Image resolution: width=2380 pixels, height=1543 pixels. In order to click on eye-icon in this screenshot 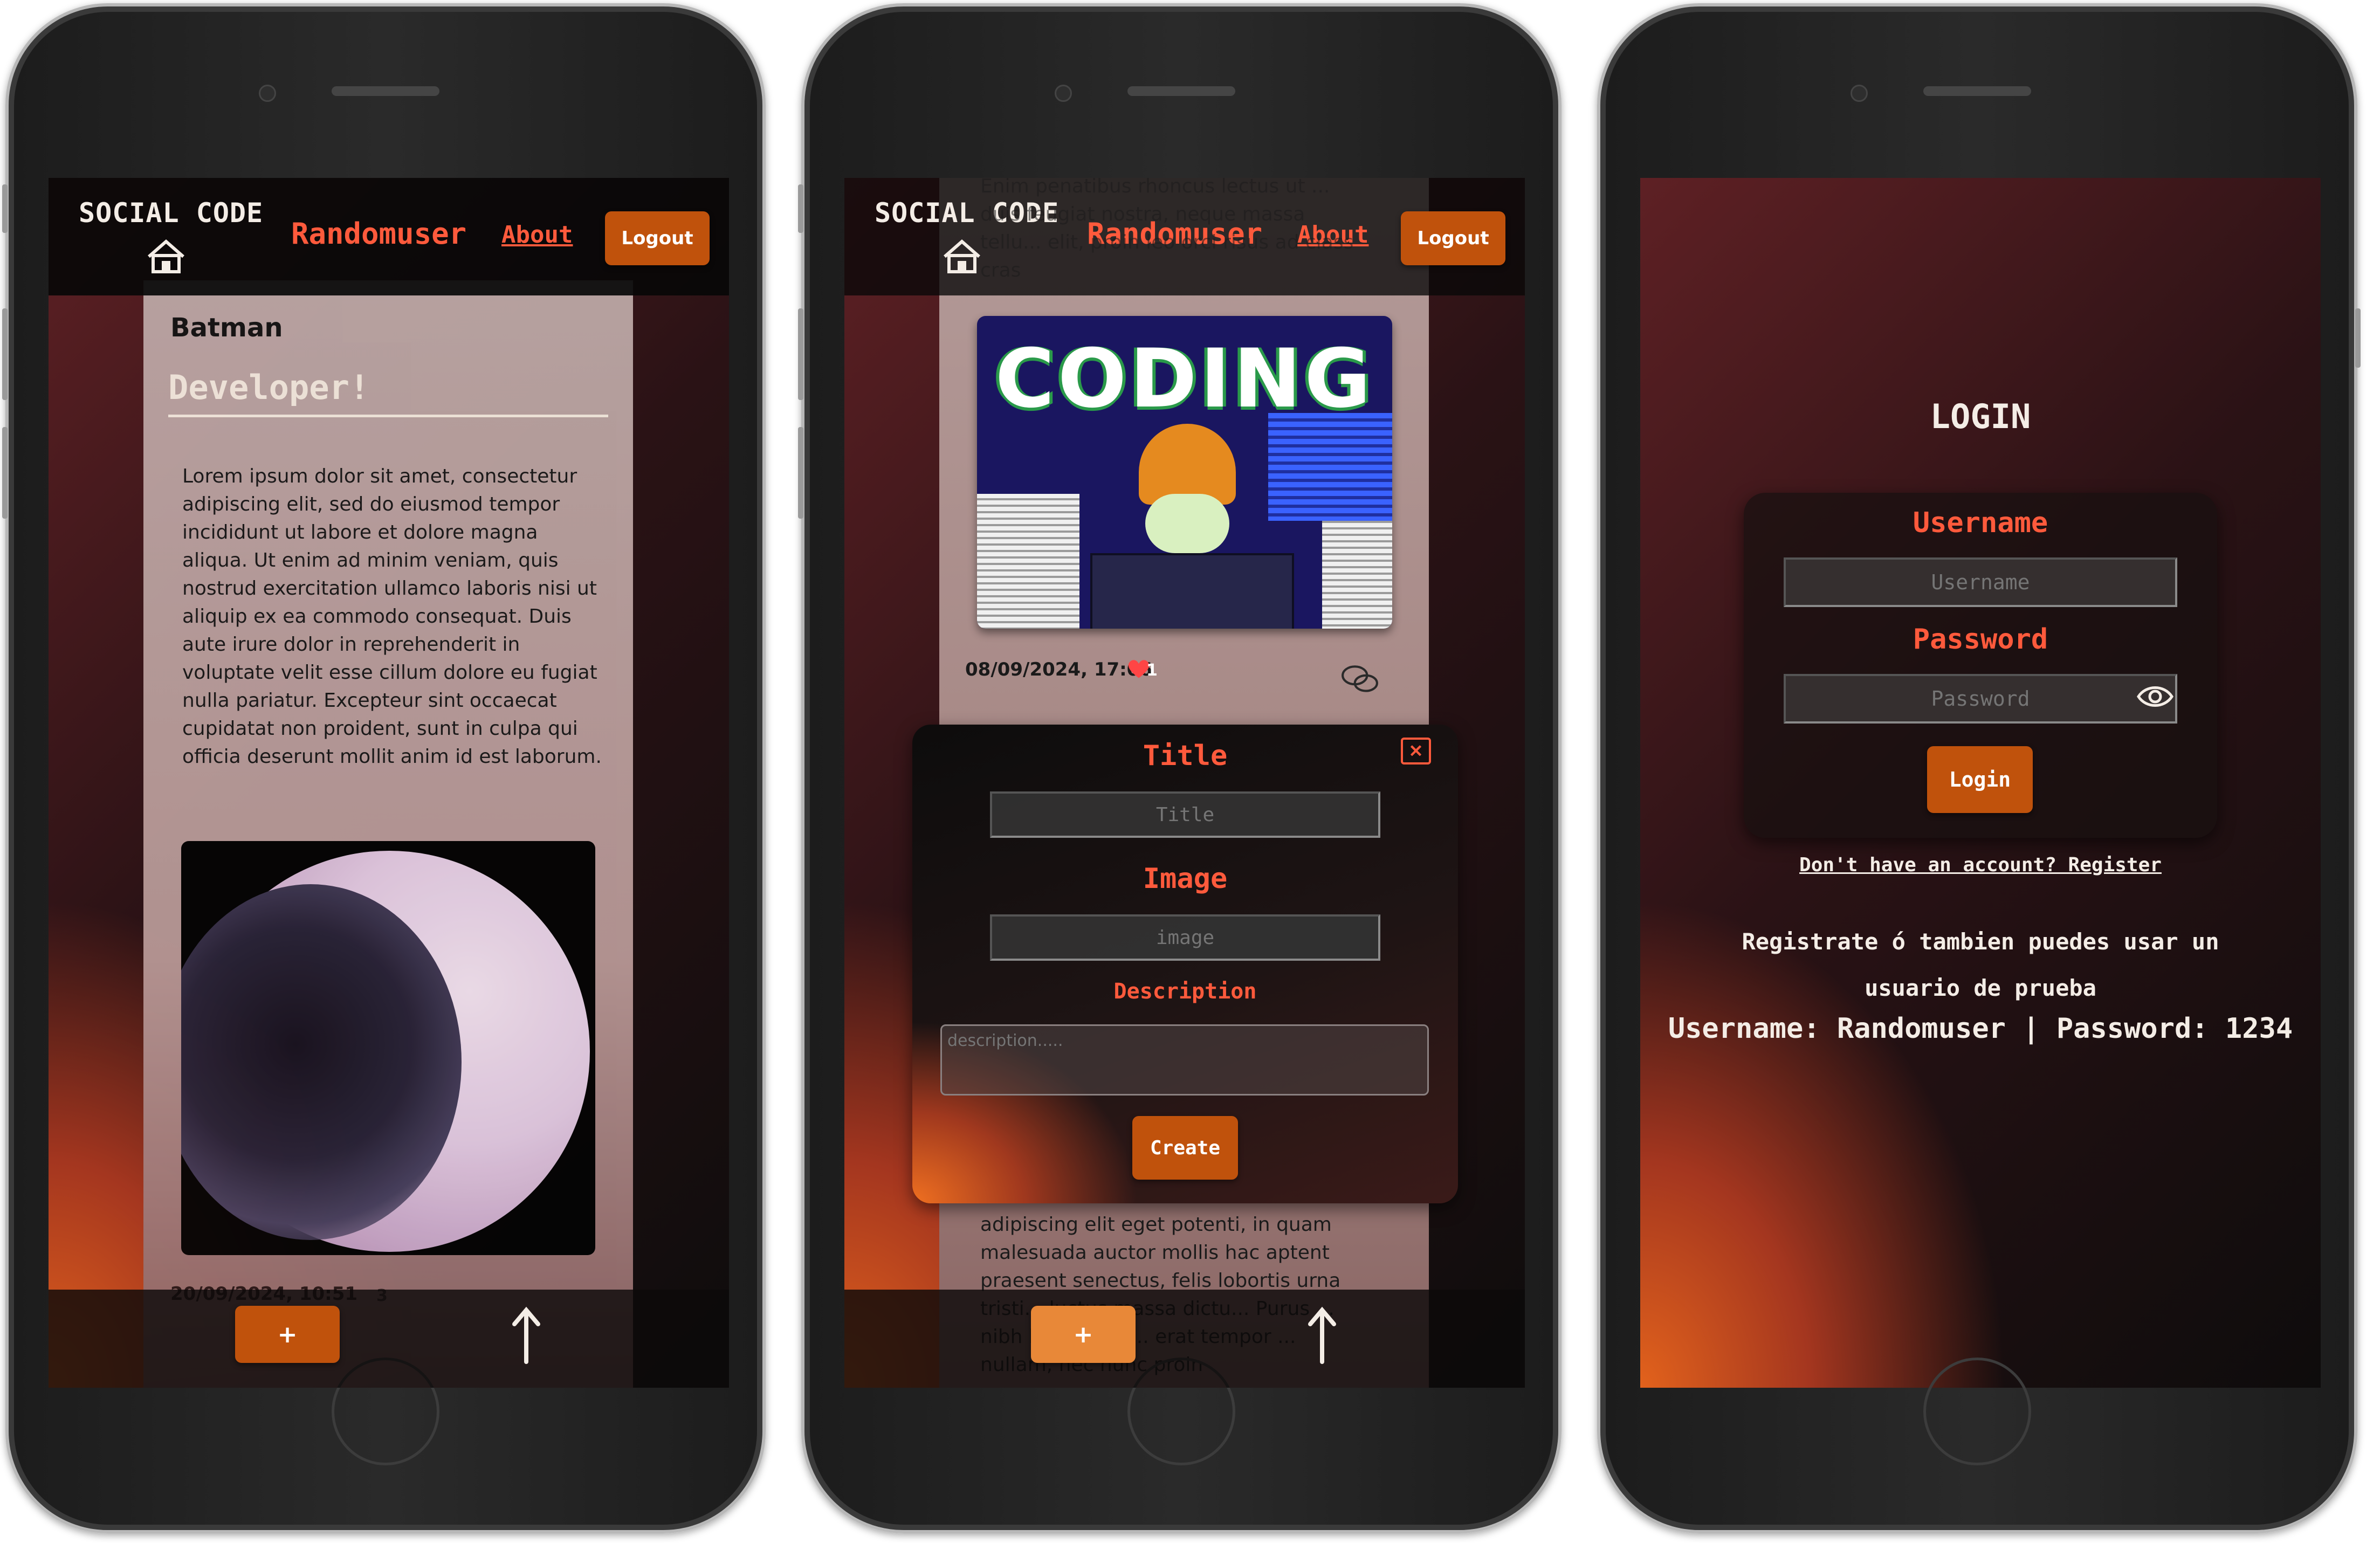, I will do `click(2155, 697)`.